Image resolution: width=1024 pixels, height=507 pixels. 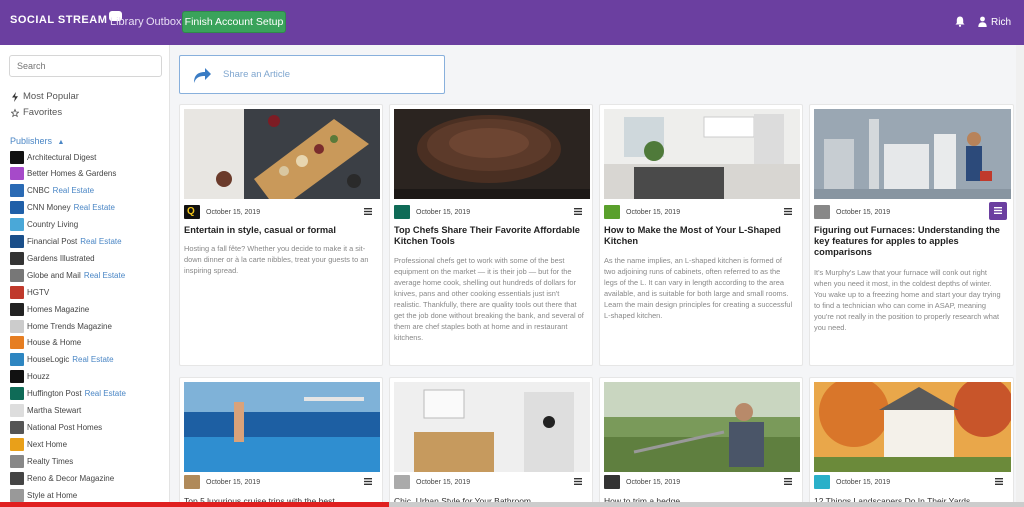 What do you see at coordinates (63, 174) in the screenshot?
I see `publisher-item: Better Homes & Gardens` at bounding box center [63, 174].